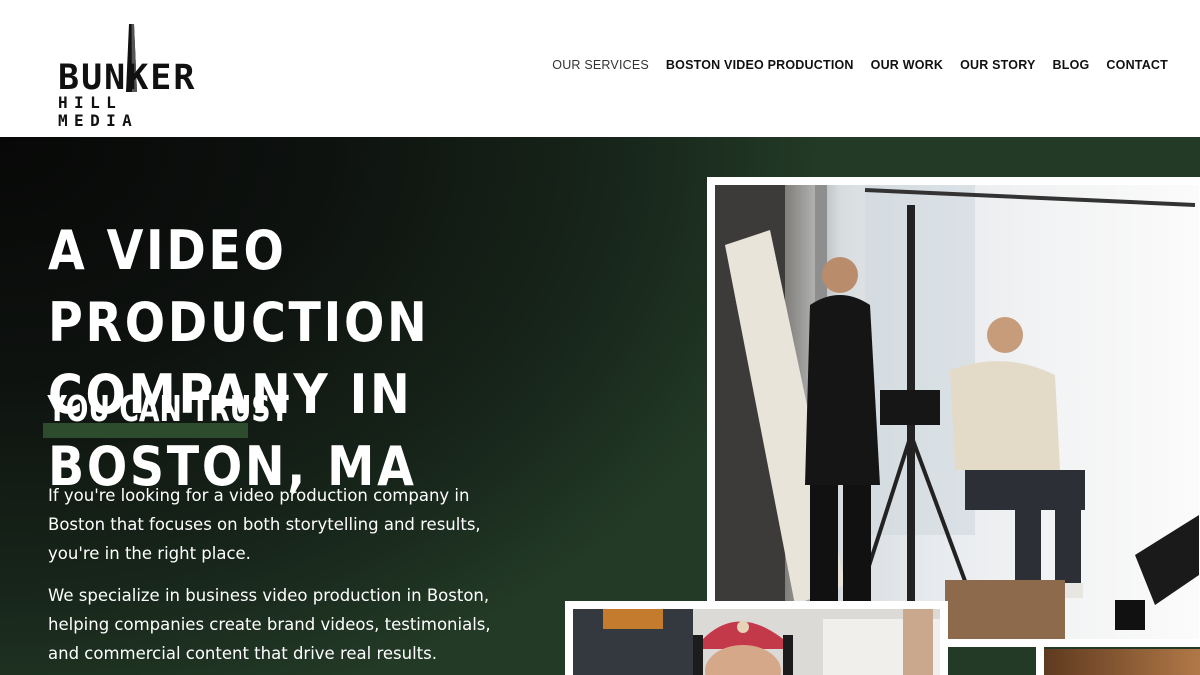  Describe the element at coordinates (907, 65) in the screenshot. I see `nav-our-work: OUR WORK` at that location.